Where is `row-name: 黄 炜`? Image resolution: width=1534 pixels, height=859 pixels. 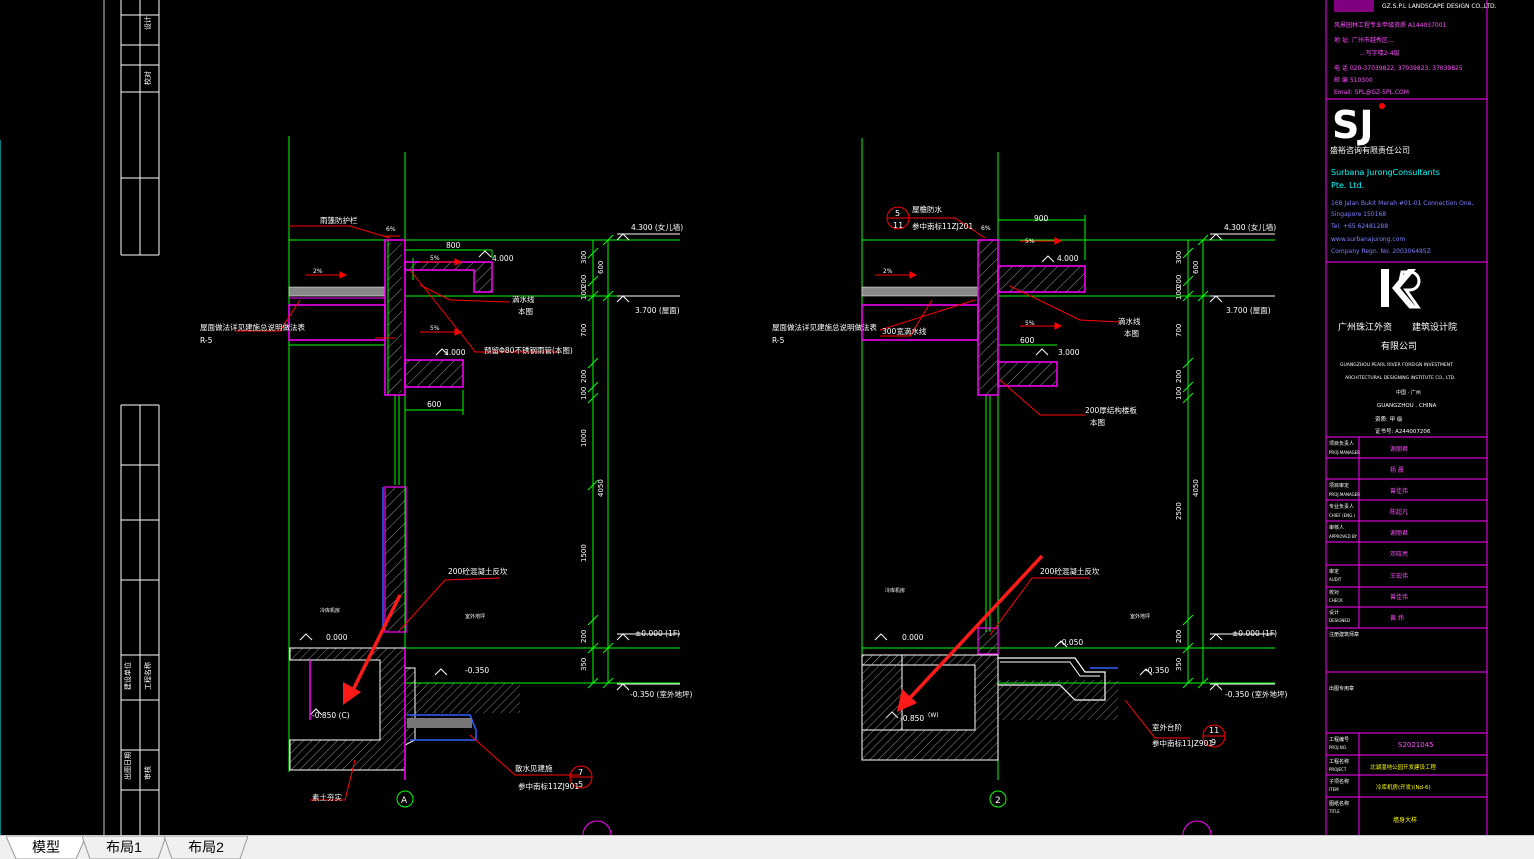
row-name: 黄 炜 is located at coordinates (1397, 618).